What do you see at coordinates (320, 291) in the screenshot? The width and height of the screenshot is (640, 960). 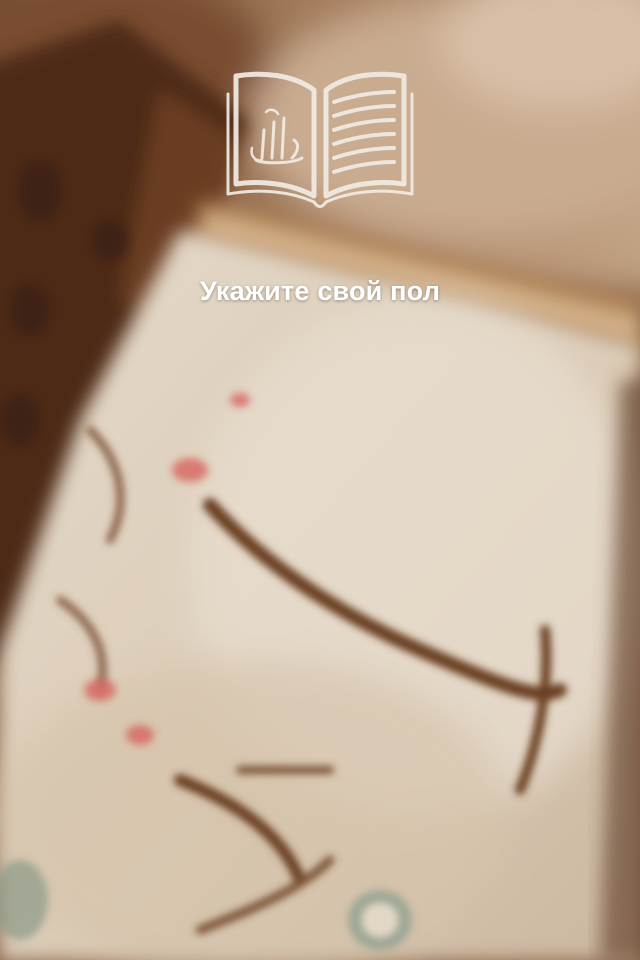 I see `page-title: Укажите свой пол` at bounding box center [320, 291].